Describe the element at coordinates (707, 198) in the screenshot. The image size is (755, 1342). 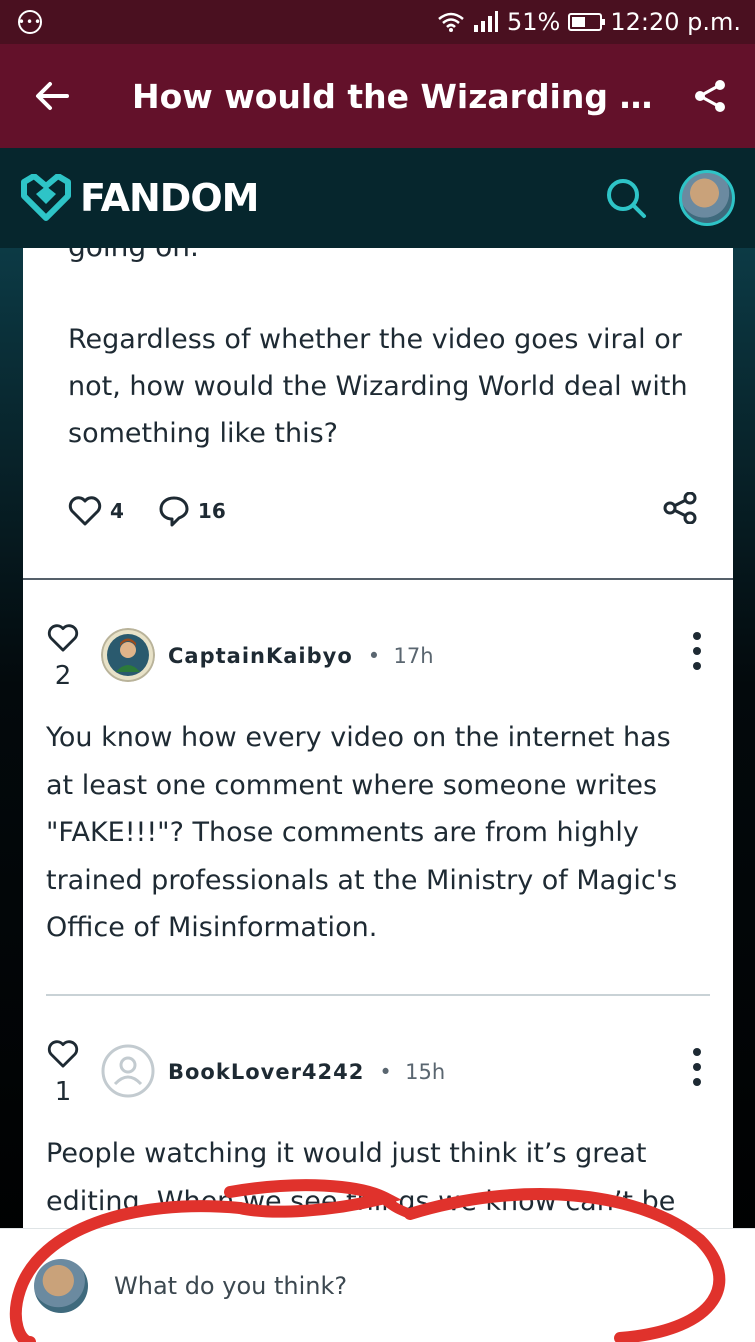
I see `user-avatar-button` at that location.